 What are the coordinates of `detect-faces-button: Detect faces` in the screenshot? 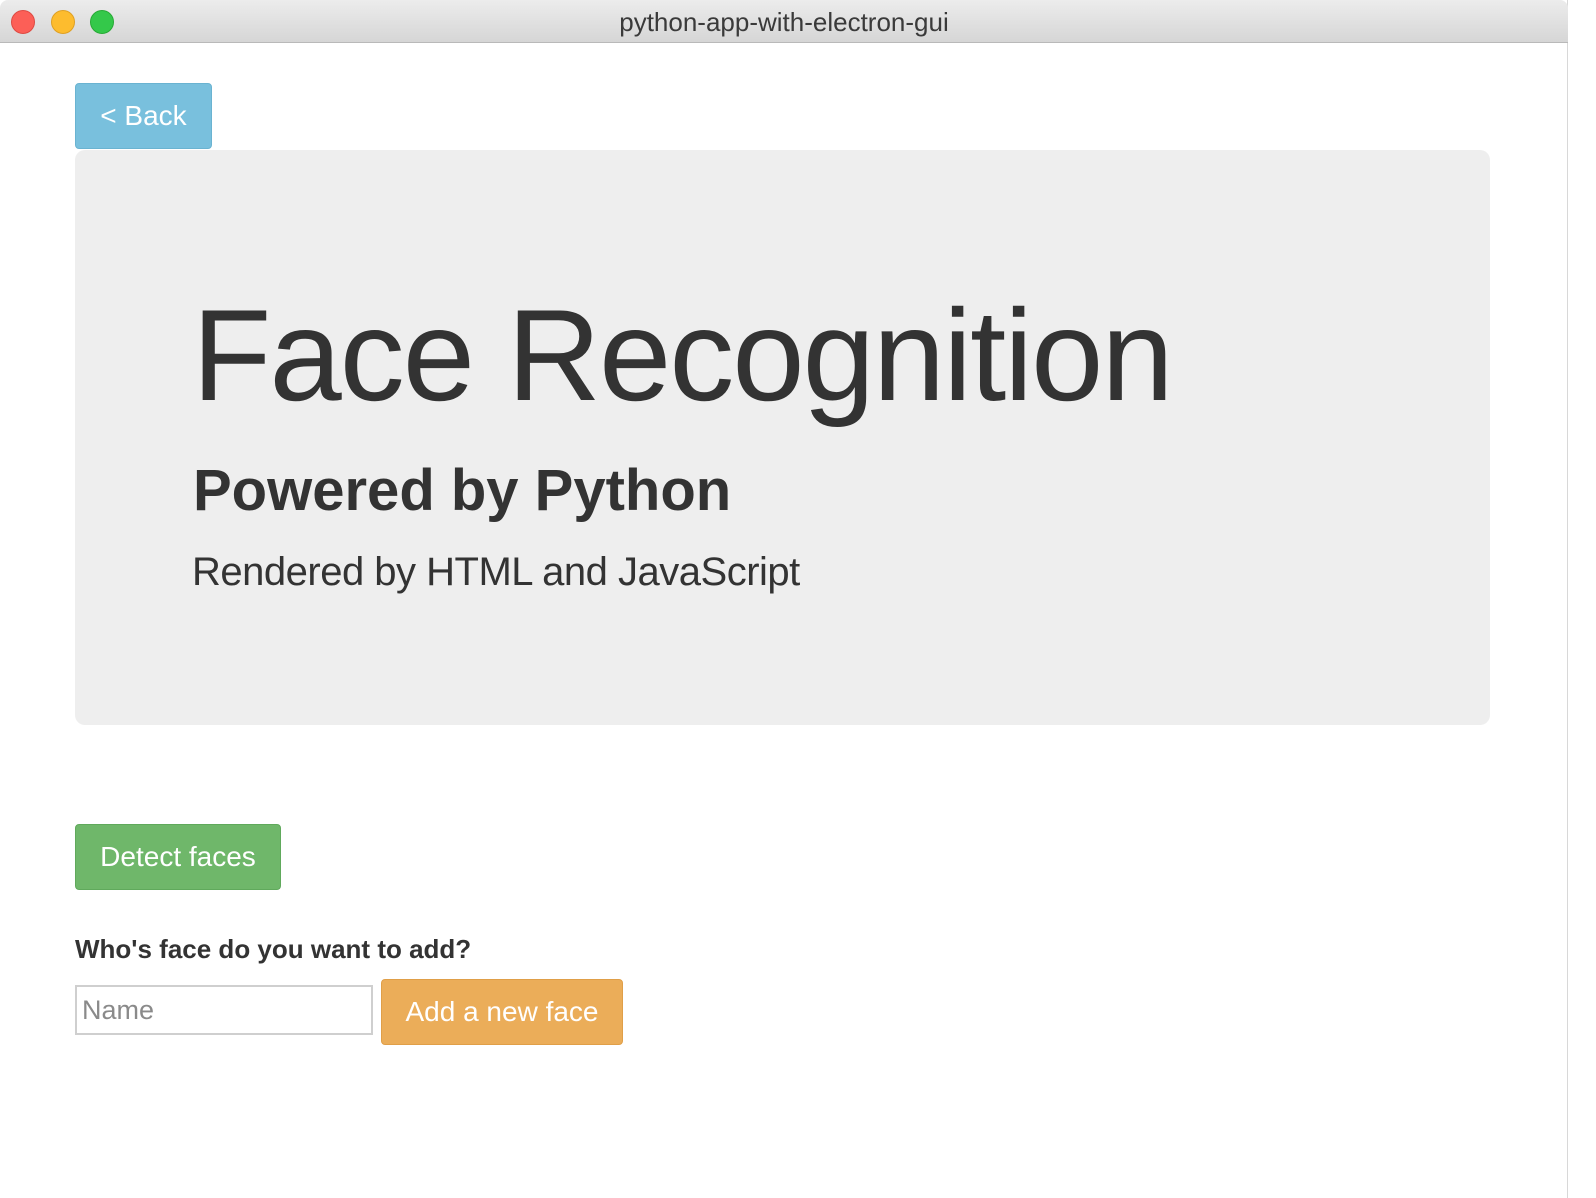 It's located at (178, 857).